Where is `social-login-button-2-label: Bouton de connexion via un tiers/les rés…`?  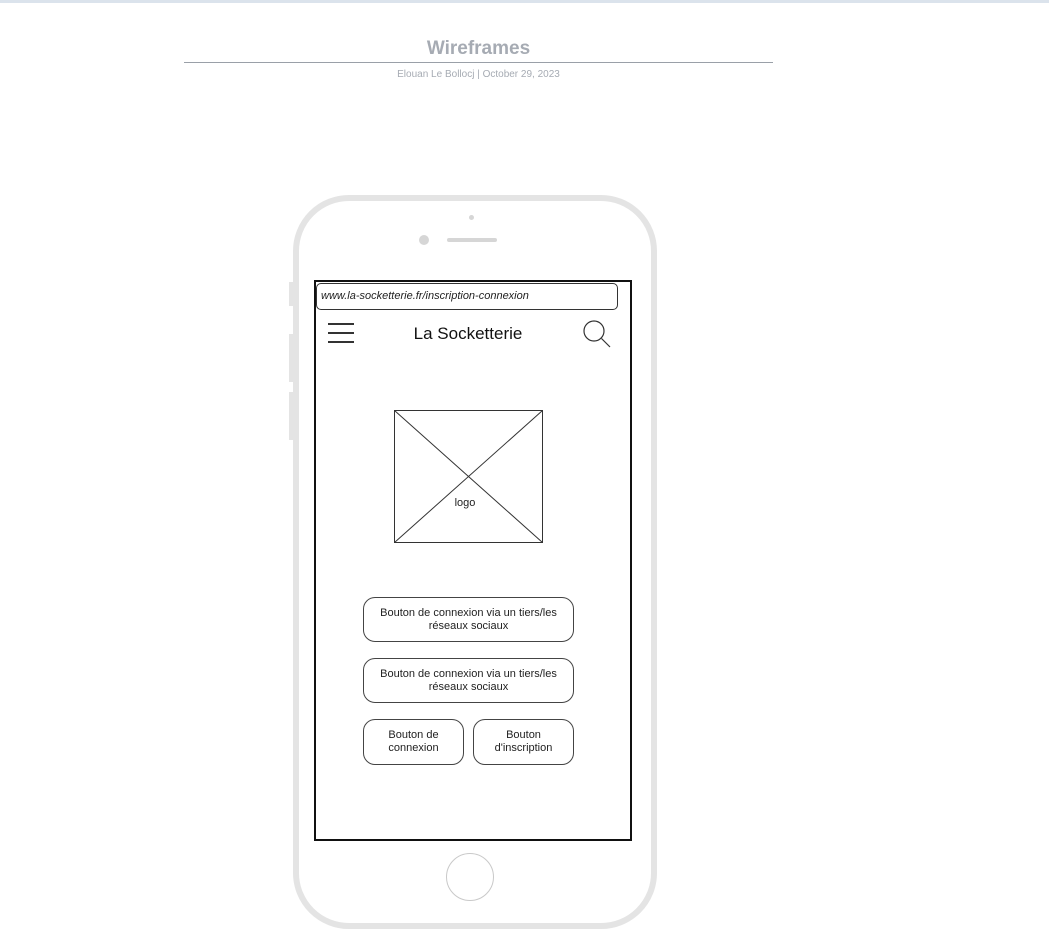 social-login-button-2-label: Bouton de connexion via un tiers/les rés… is located at coordinates (468, 680).